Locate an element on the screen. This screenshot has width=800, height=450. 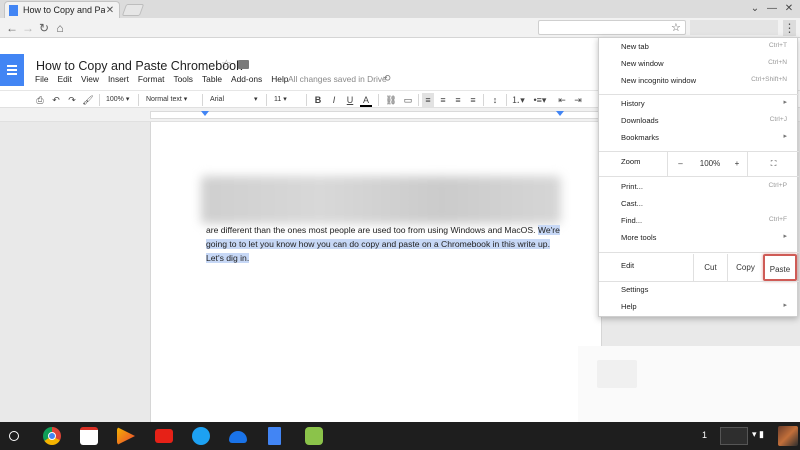
zoom-select: 100% ▾ is located at coordinates (120, 100).